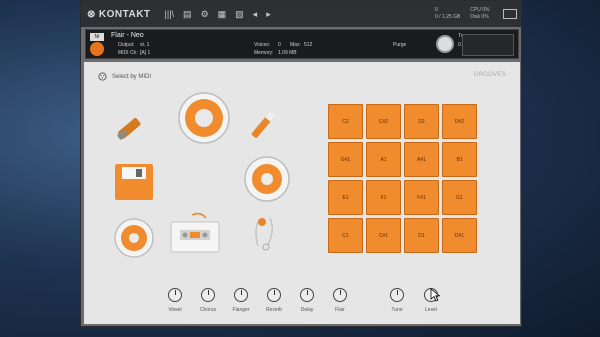  Describe the element at coordinates (175, 295) in the screenshot. I see `vowel-knob` at that location.